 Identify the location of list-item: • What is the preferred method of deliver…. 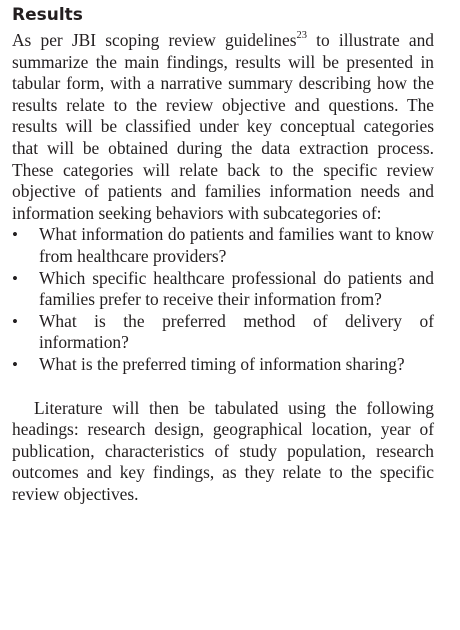
(223, 332).